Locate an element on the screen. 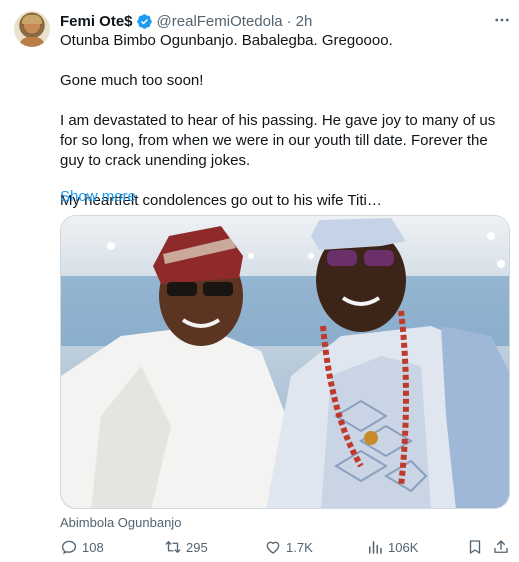  action-bar: 108 295 1.7K 106K is located at coordinates (285, 547).